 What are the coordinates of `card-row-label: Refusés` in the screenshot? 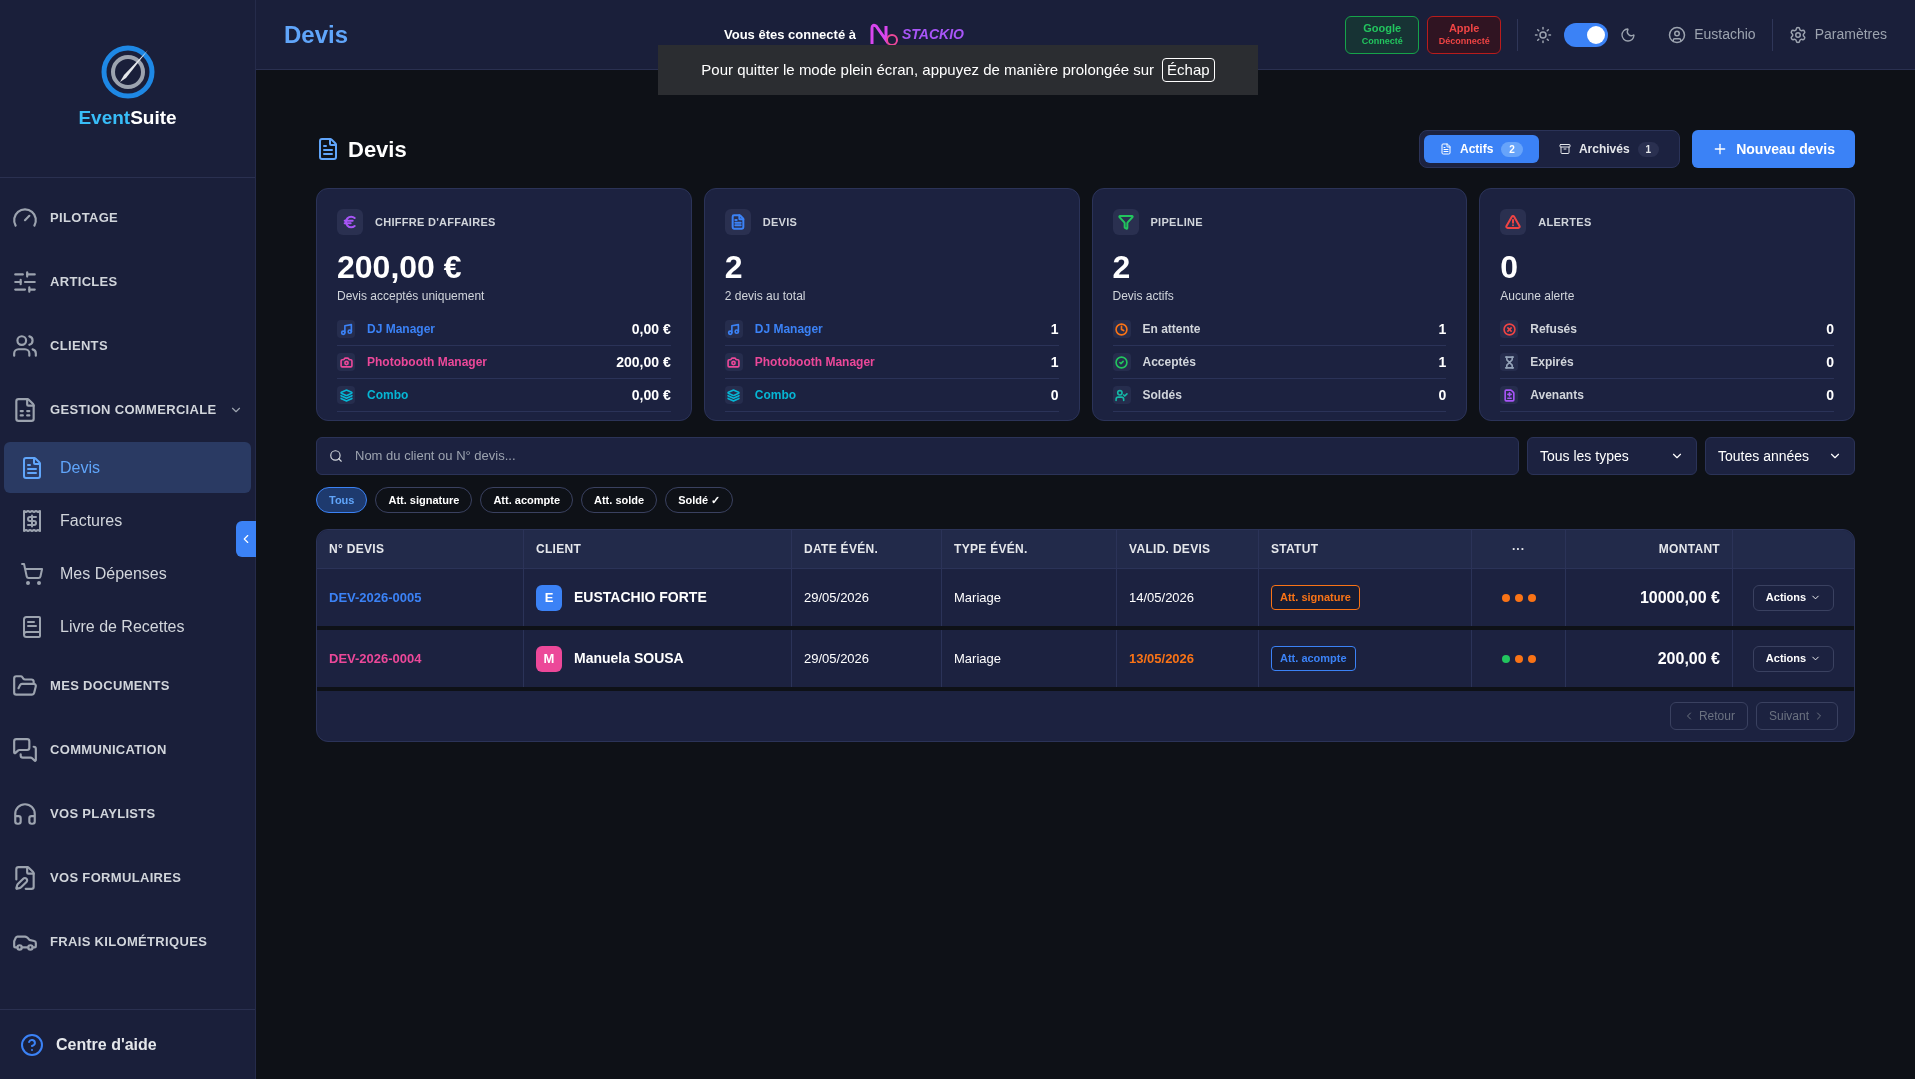 It's located at (1554, 329).